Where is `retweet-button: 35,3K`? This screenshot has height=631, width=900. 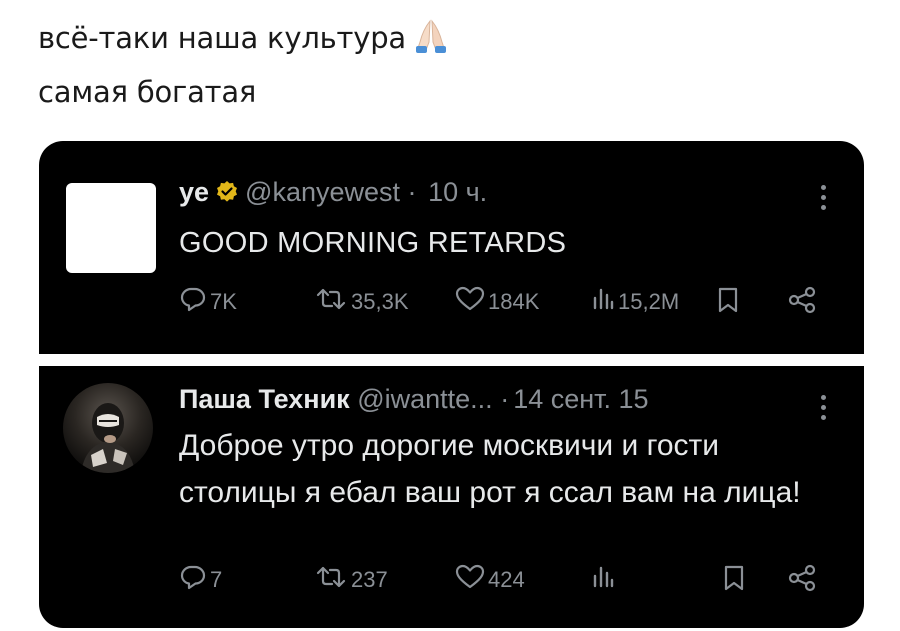 retweet-button: 35,3K is located at coordinates (361, 302).